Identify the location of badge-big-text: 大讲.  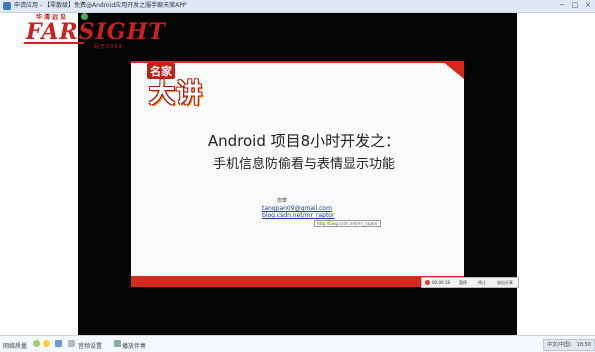
(176, 94).